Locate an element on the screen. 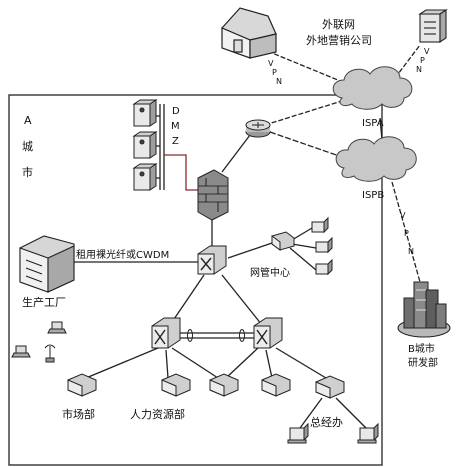 This screenshot has height=467, width=458. vpn-isp-char: P is located at coordinates (406, 233).